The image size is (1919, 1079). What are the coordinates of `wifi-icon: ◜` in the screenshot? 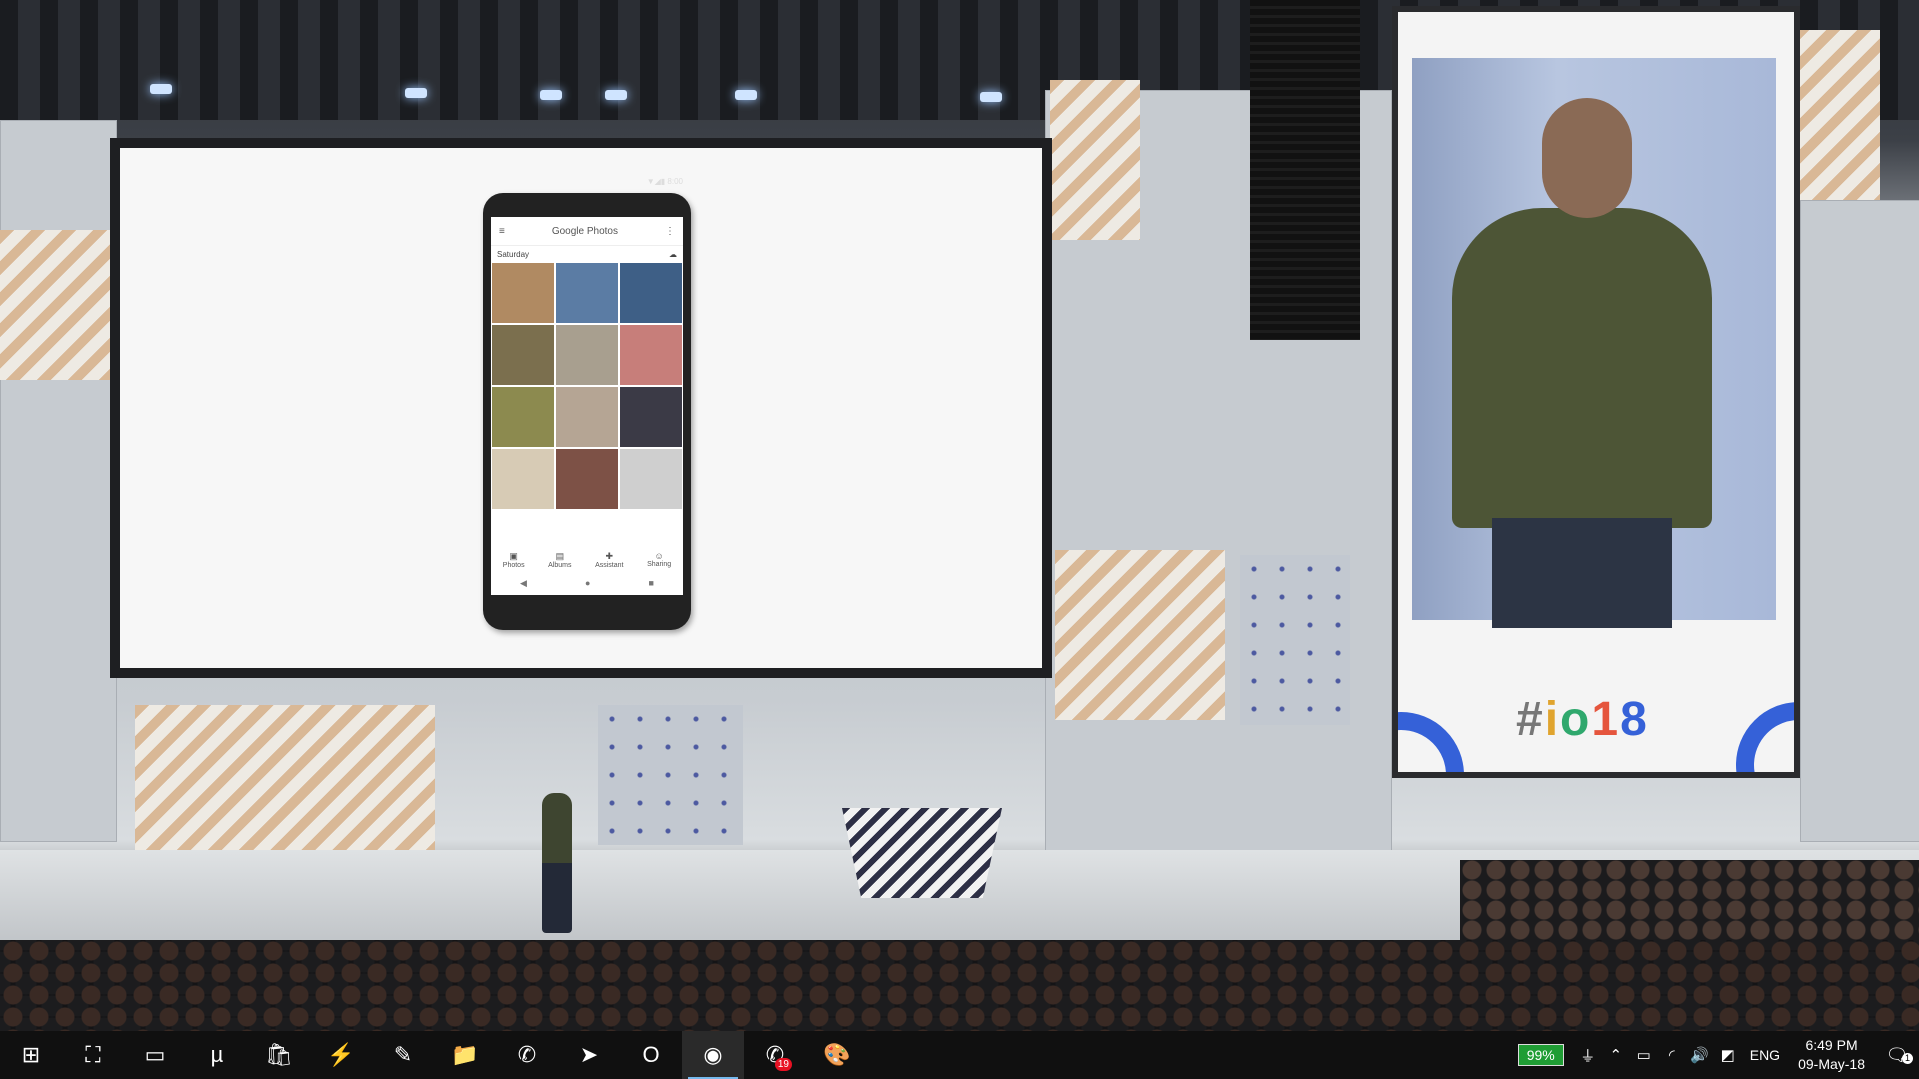 It's located at (1672, 1055).